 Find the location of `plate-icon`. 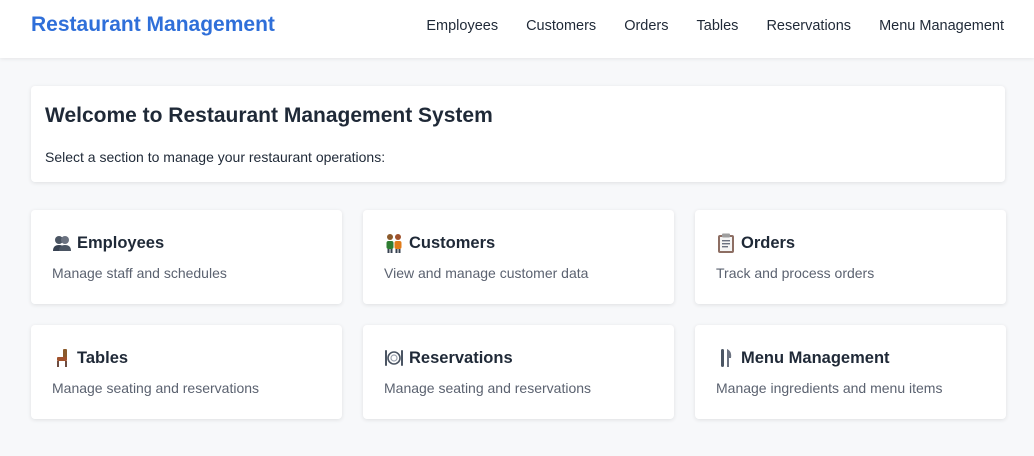

plate-icon is located at coordinates (394, 358).